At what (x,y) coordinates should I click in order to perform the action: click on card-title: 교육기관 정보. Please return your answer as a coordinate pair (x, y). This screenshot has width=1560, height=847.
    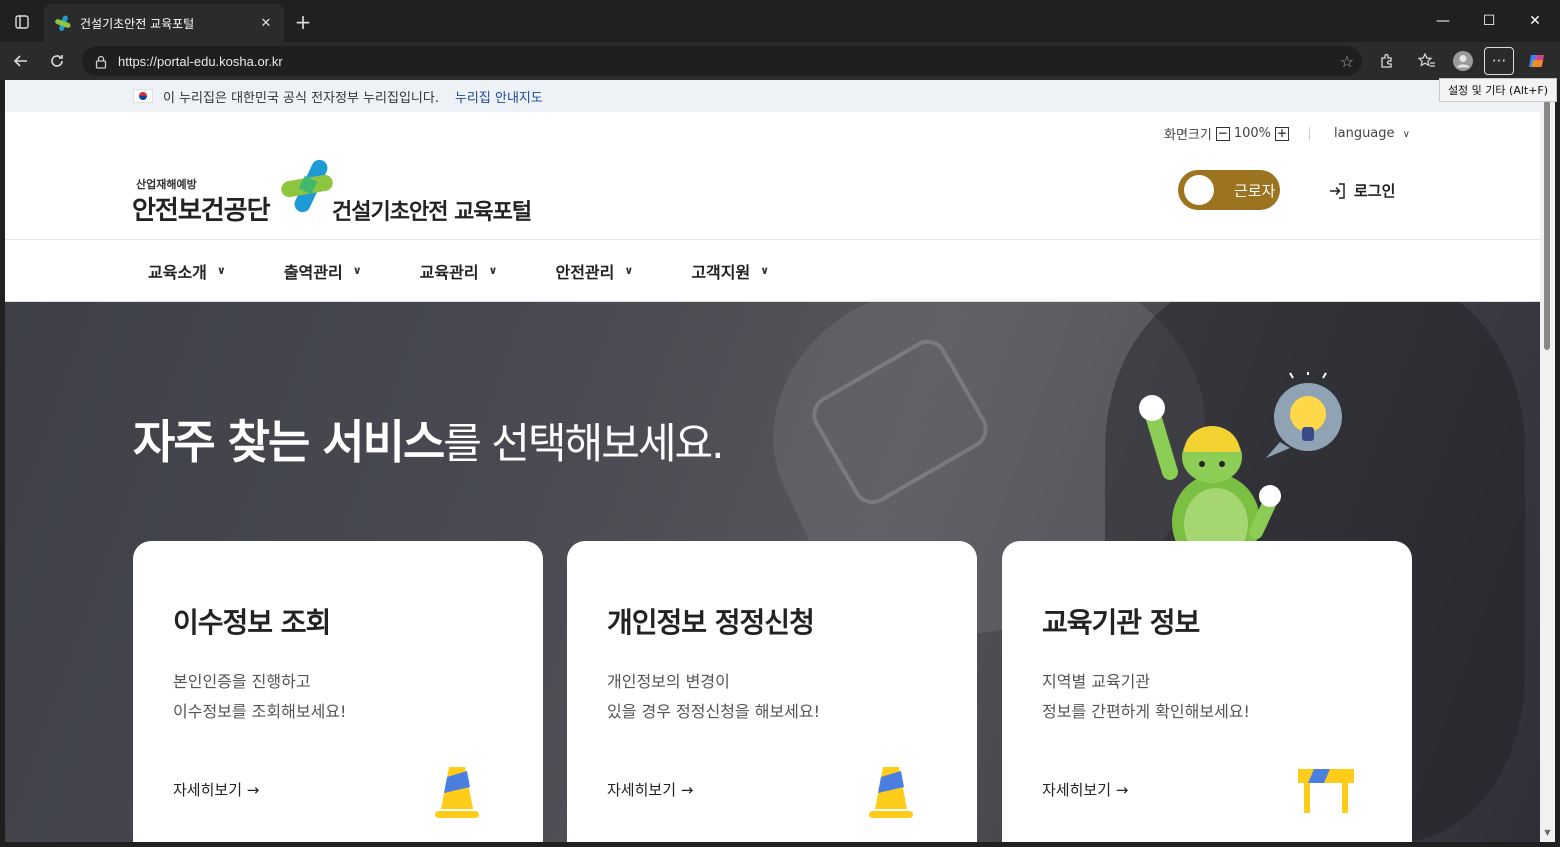
    Looking at the image, I should click on (1121, 622).